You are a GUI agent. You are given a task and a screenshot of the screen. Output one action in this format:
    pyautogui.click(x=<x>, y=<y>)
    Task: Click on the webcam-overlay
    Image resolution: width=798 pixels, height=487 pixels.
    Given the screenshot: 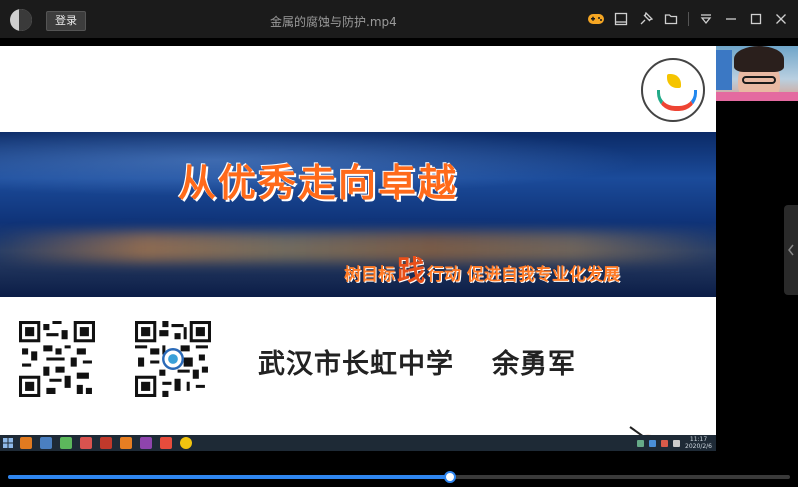 What is the action you would take?
    pyautogui.click(x=757, y=73)
    